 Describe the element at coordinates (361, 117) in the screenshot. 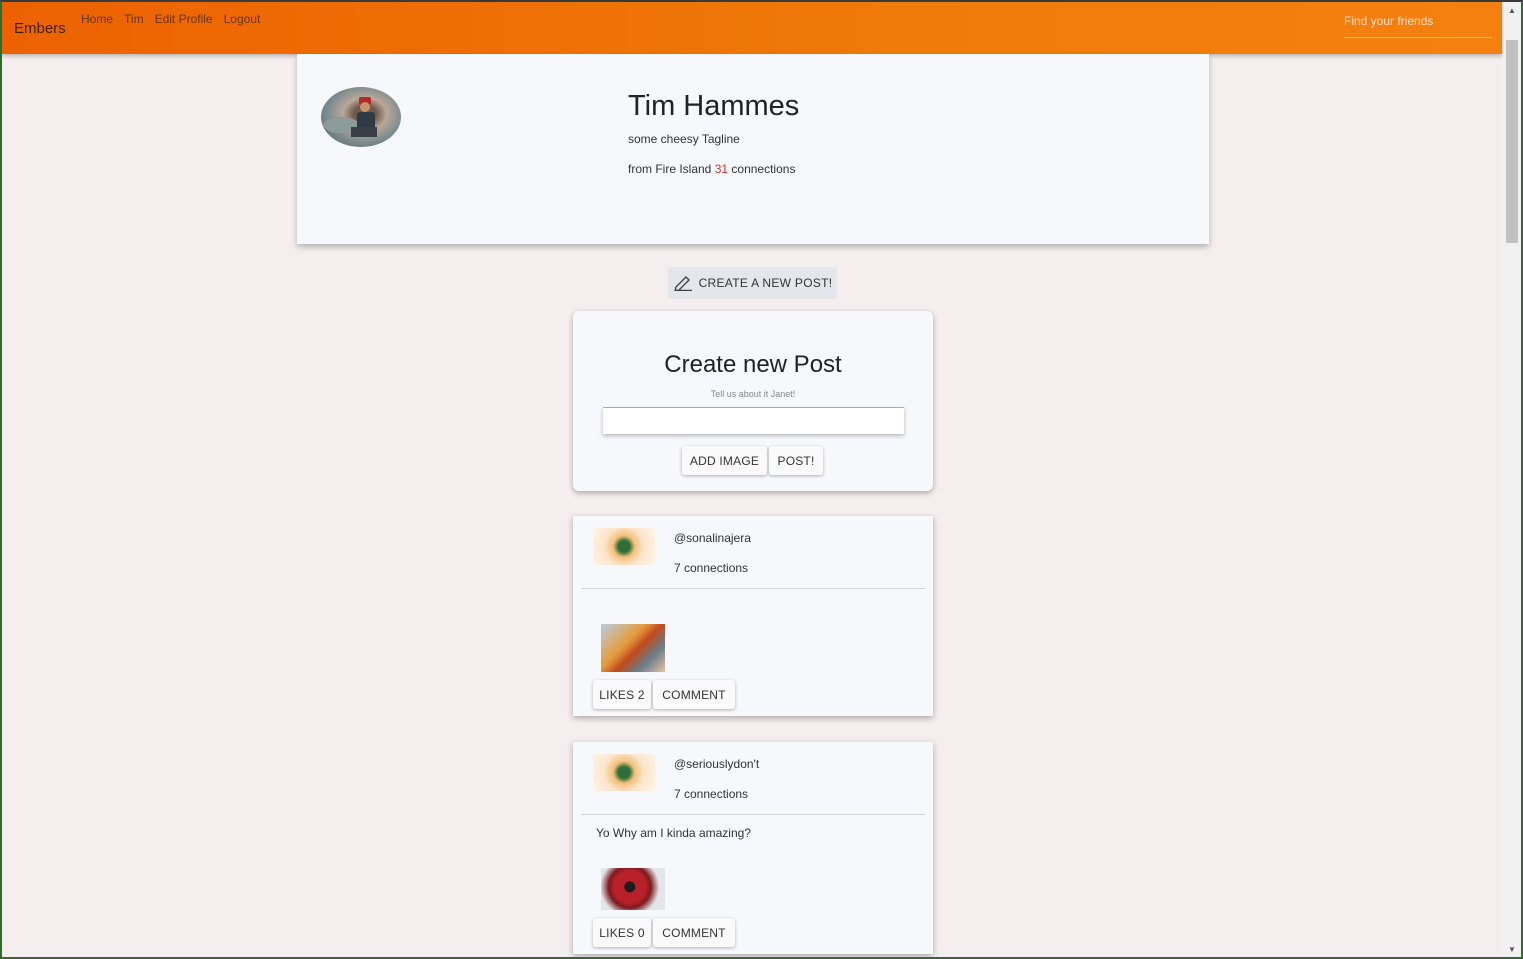

I see `profile-avatar` at that location.